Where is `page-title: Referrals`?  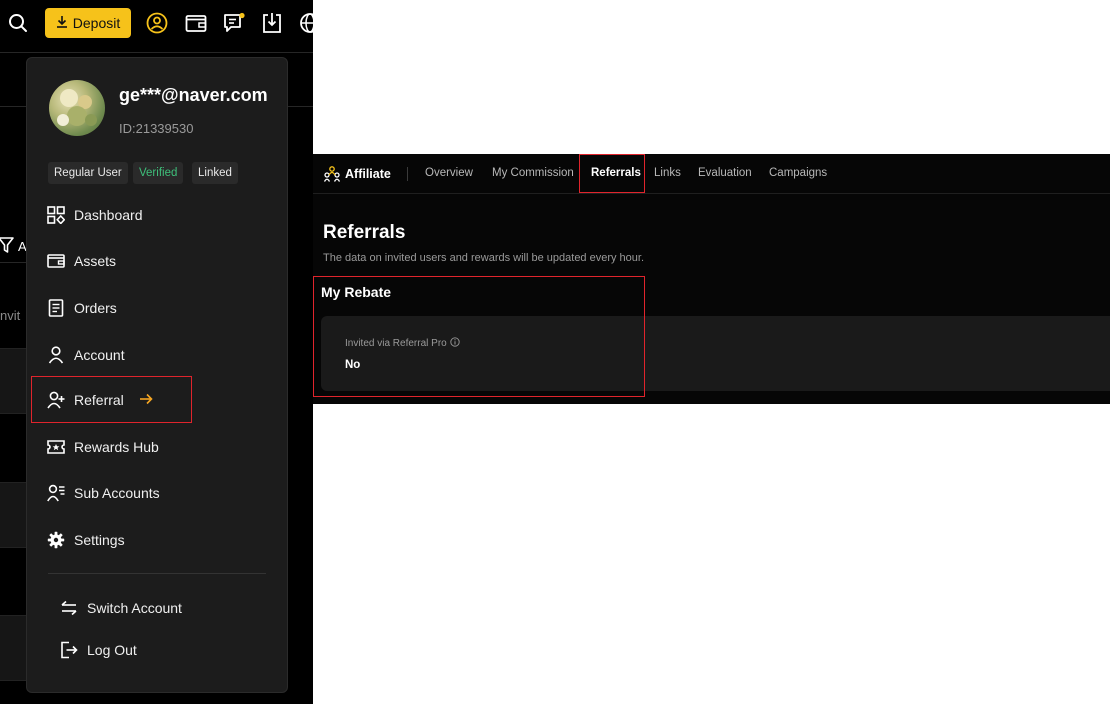
page-title: Referrals is located at coordinates (364, 232).